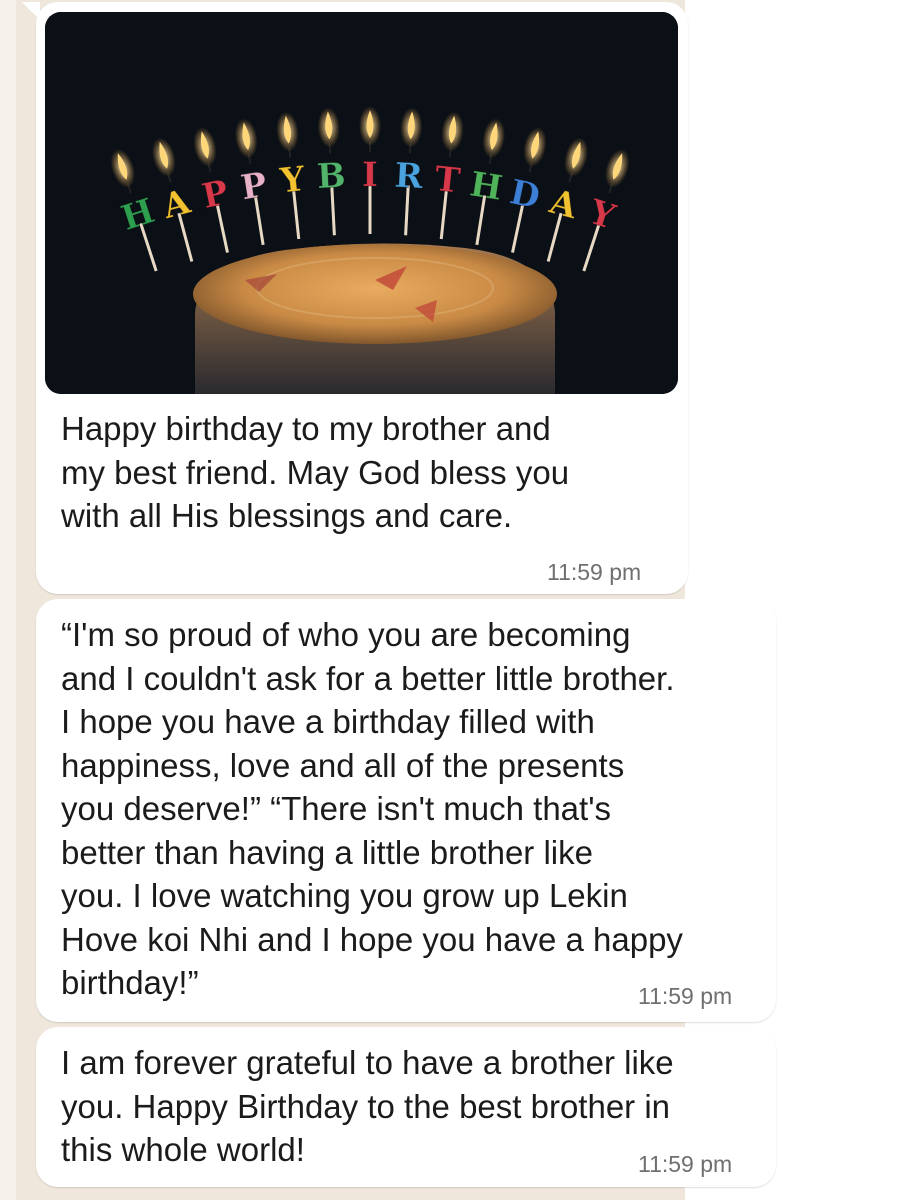  I want to click on left-edge-strip, so click(8, 600).